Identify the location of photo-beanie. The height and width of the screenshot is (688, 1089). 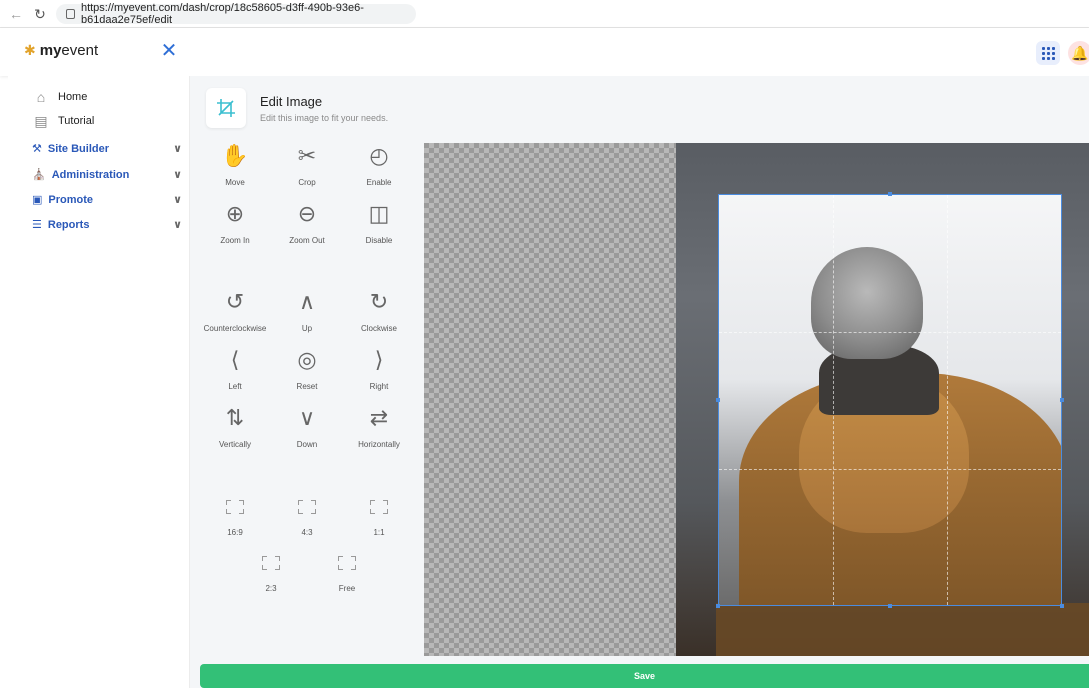
(867, 303).